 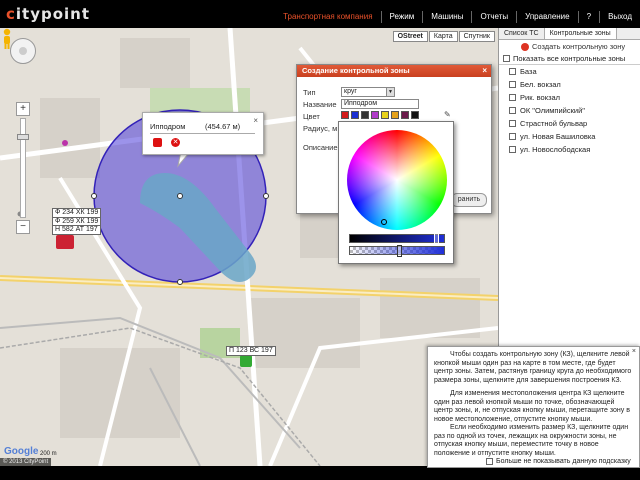 I want to click on color-picker, so click(x=396, y=192).